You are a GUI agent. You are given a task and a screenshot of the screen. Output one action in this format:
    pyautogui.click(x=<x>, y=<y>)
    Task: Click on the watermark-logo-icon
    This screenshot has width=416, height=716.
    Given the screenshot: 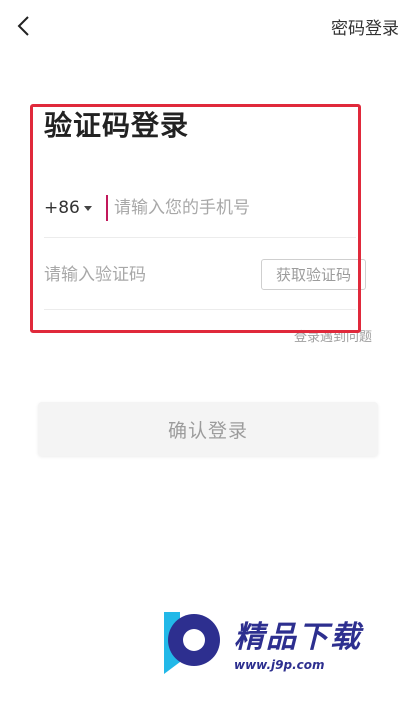 What is the action you would take?
    pyautogui.click(x=192, y=643)
    